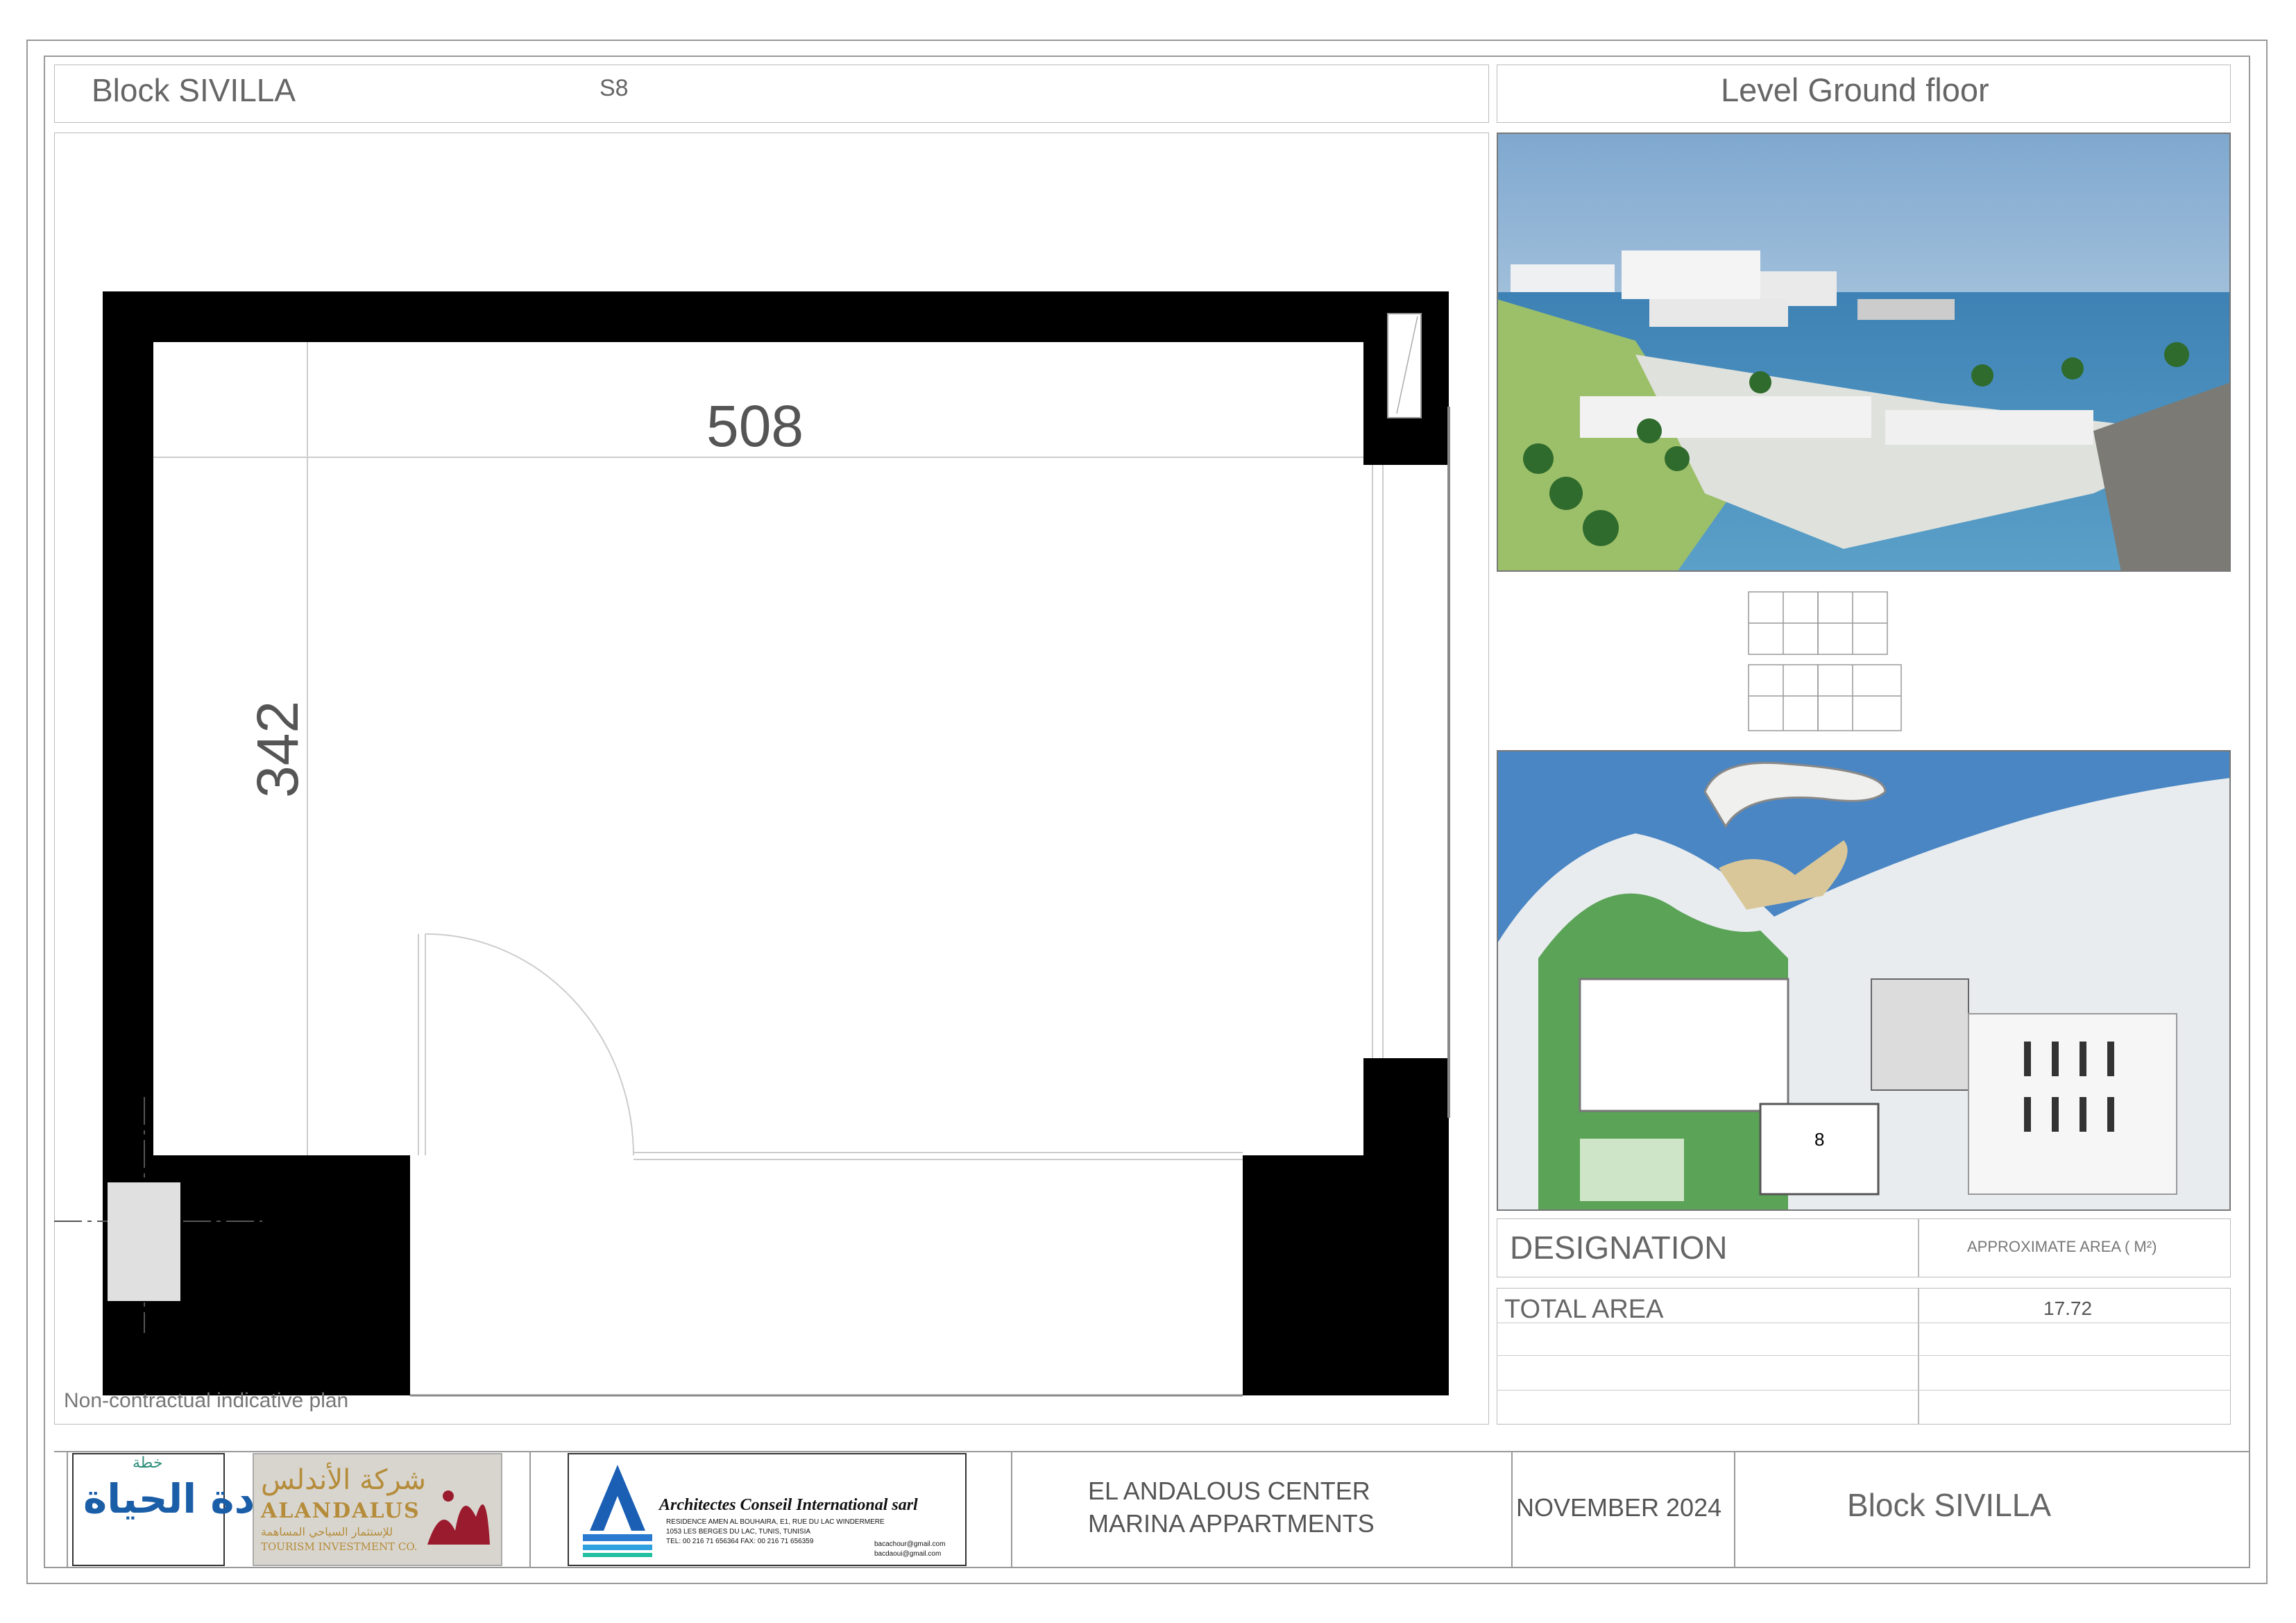 The image size is (2296, 1623). Describe the element at coordinates (340, 1511) in the screenshot. I see `logo2-name: ALANDALUS` at that location.